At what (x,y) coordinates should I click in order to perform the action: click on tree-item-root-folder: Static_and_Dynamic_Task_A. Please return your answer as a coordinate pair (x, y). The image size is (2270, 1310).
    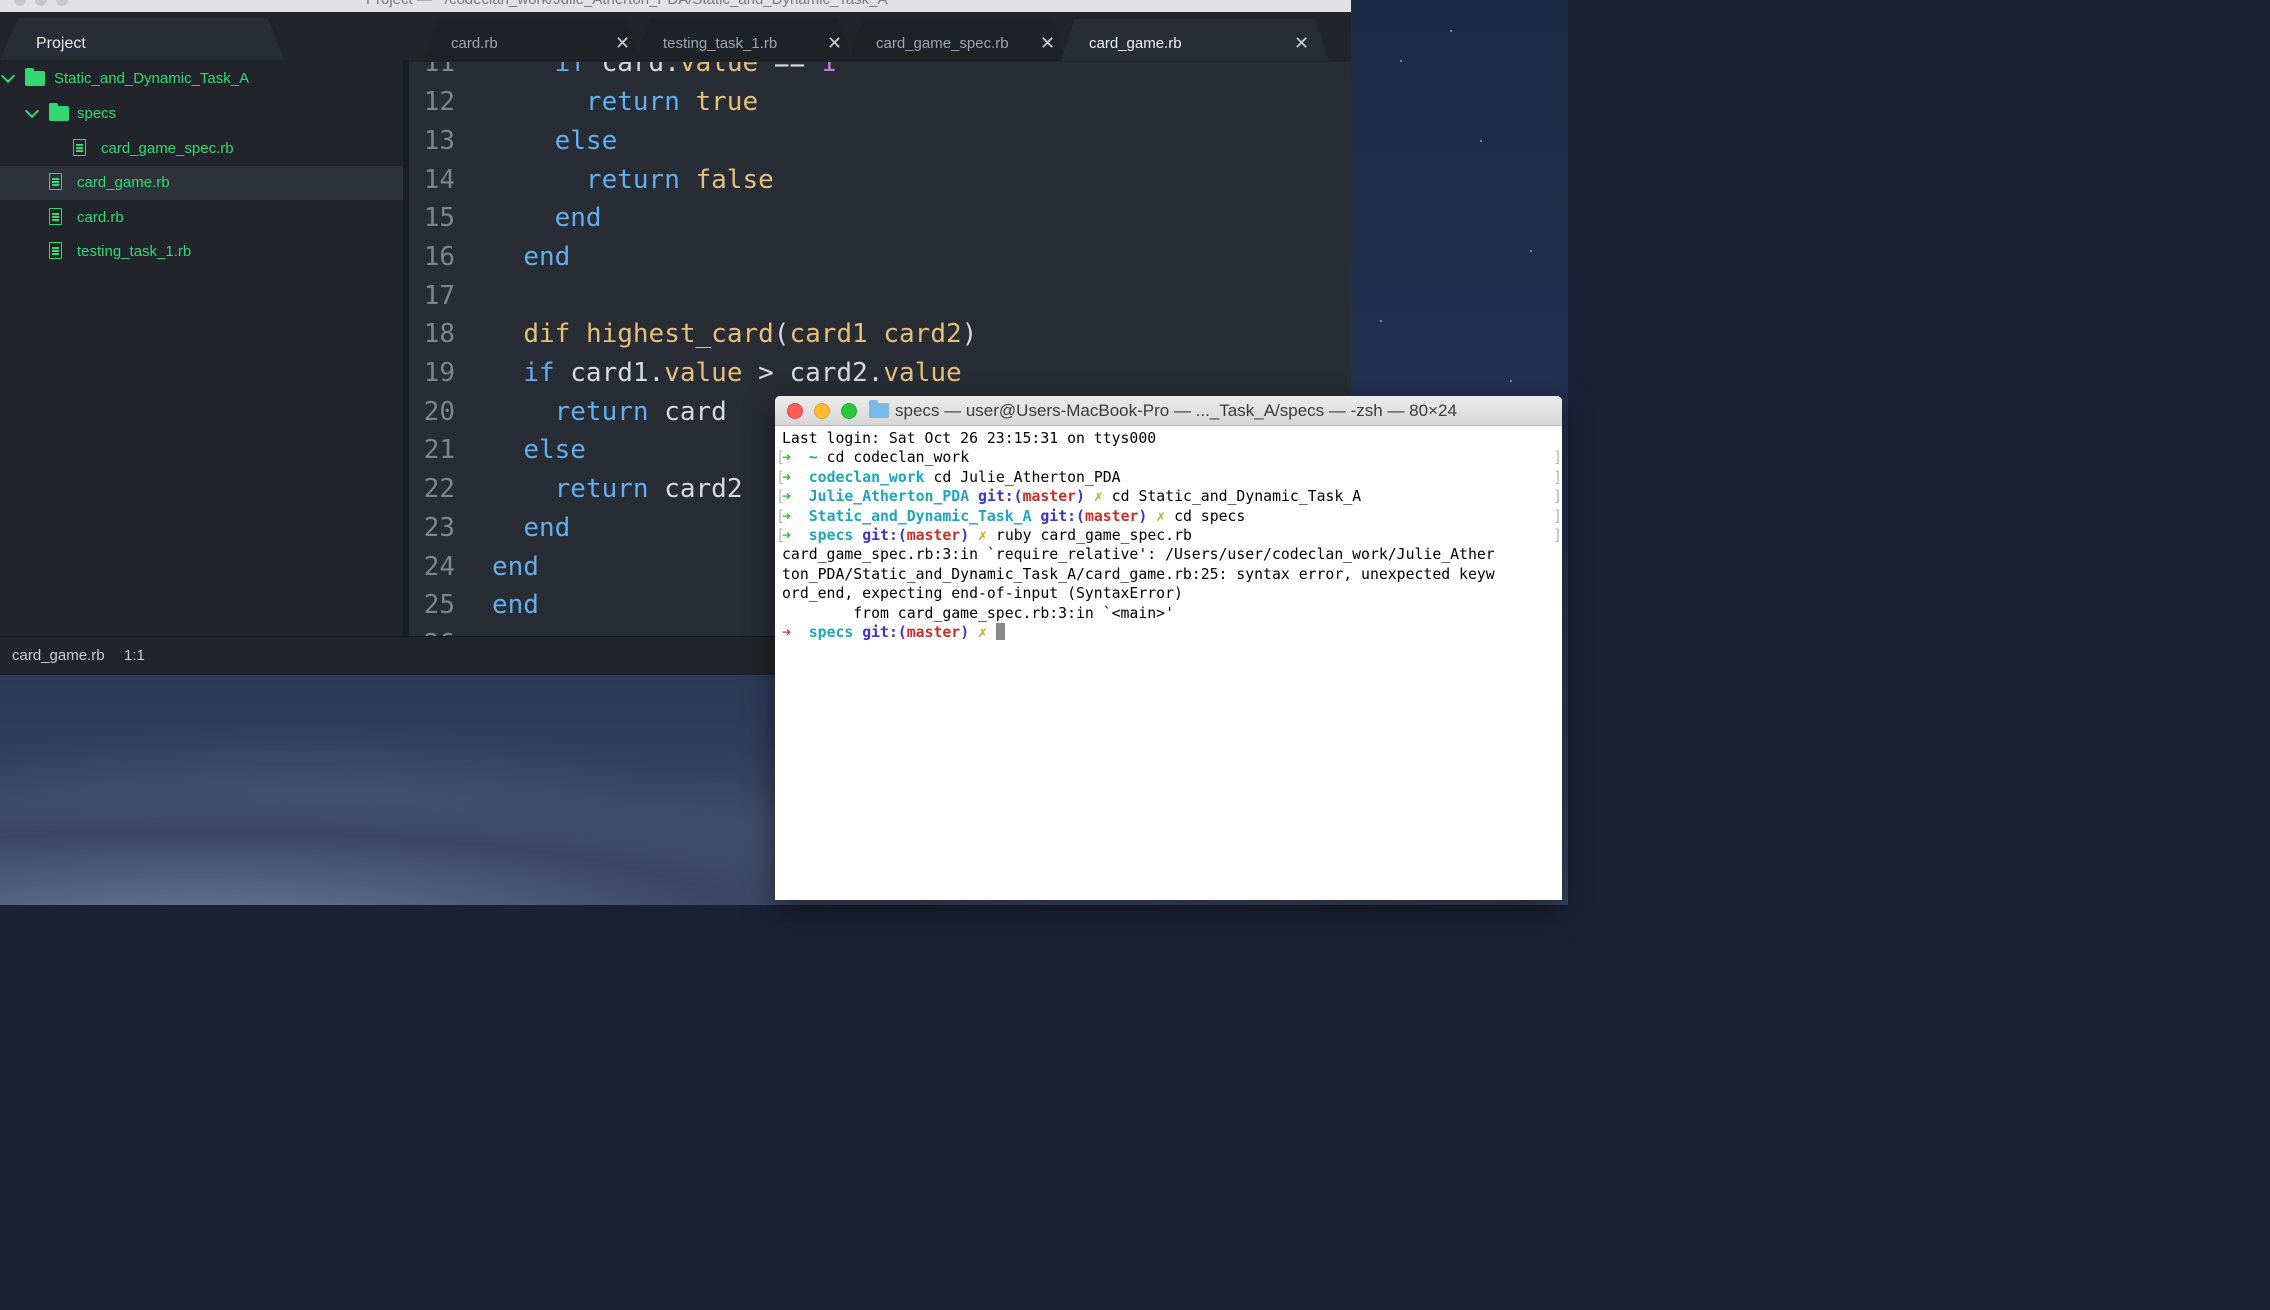
    Looking at the image, I should click on (201, 79).